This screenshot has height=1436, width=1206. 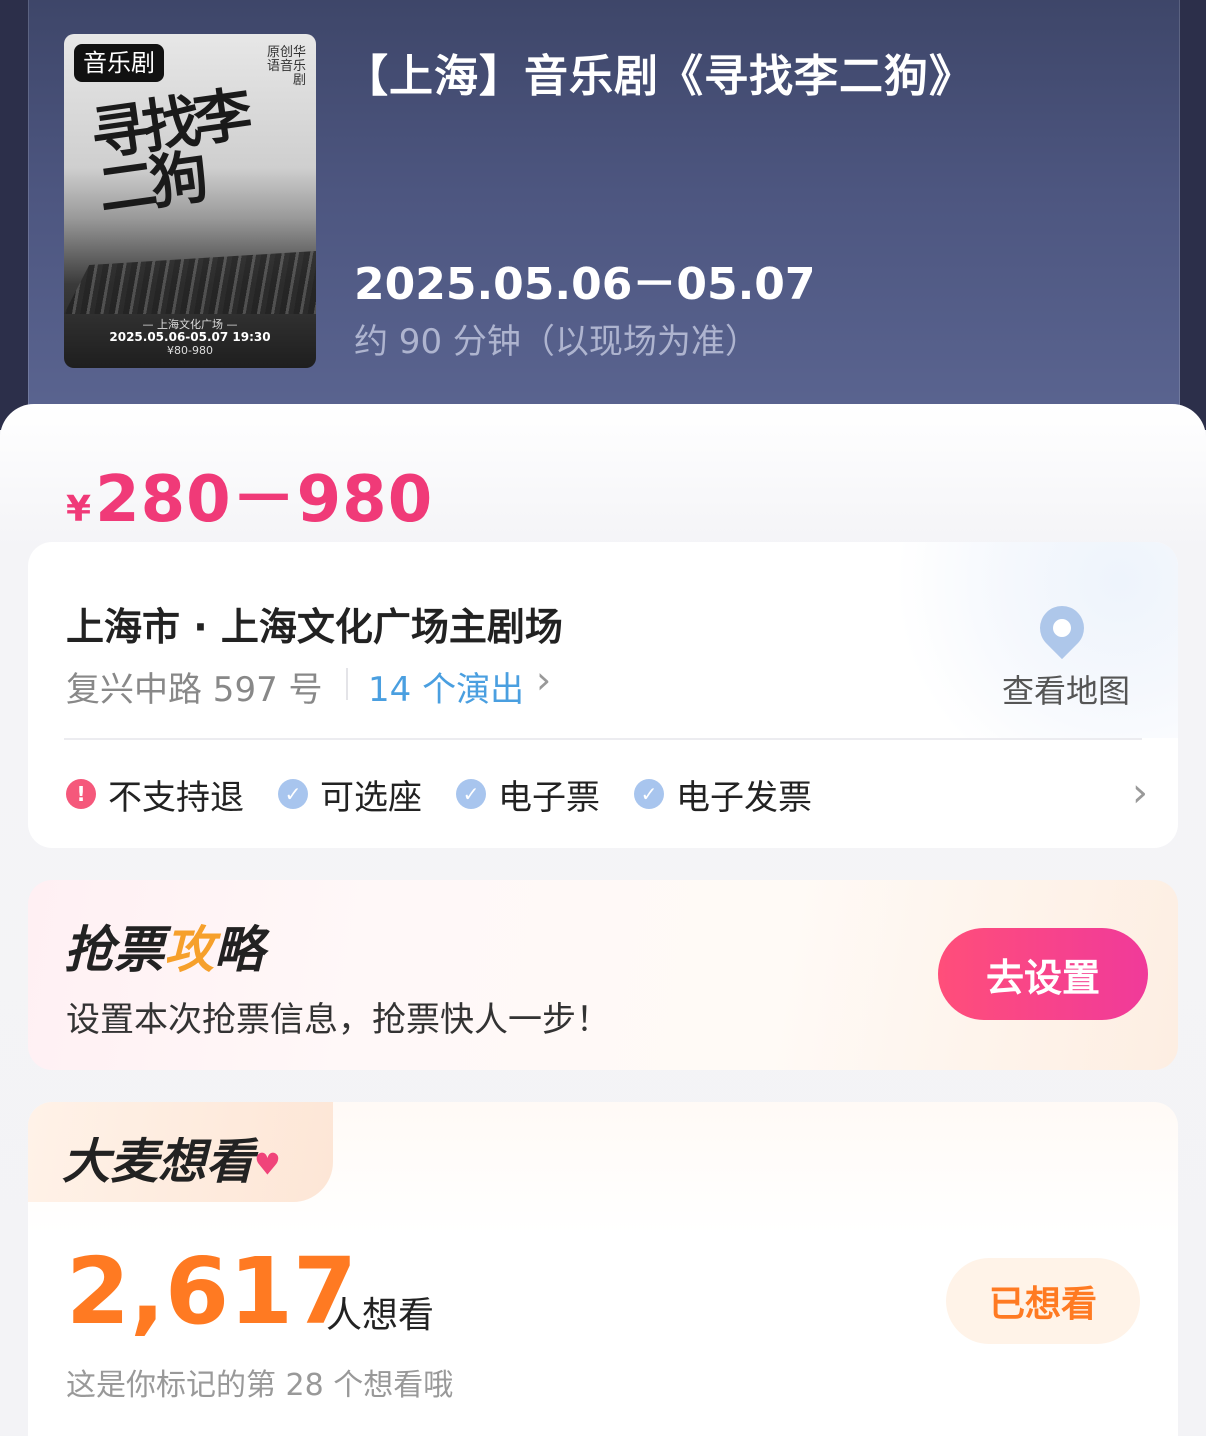 I want to click on policy-row: ! 不支持退 ✓ 可选座 ✓ 电子票 ✓ 电子发票, so click(x=456, y=796).